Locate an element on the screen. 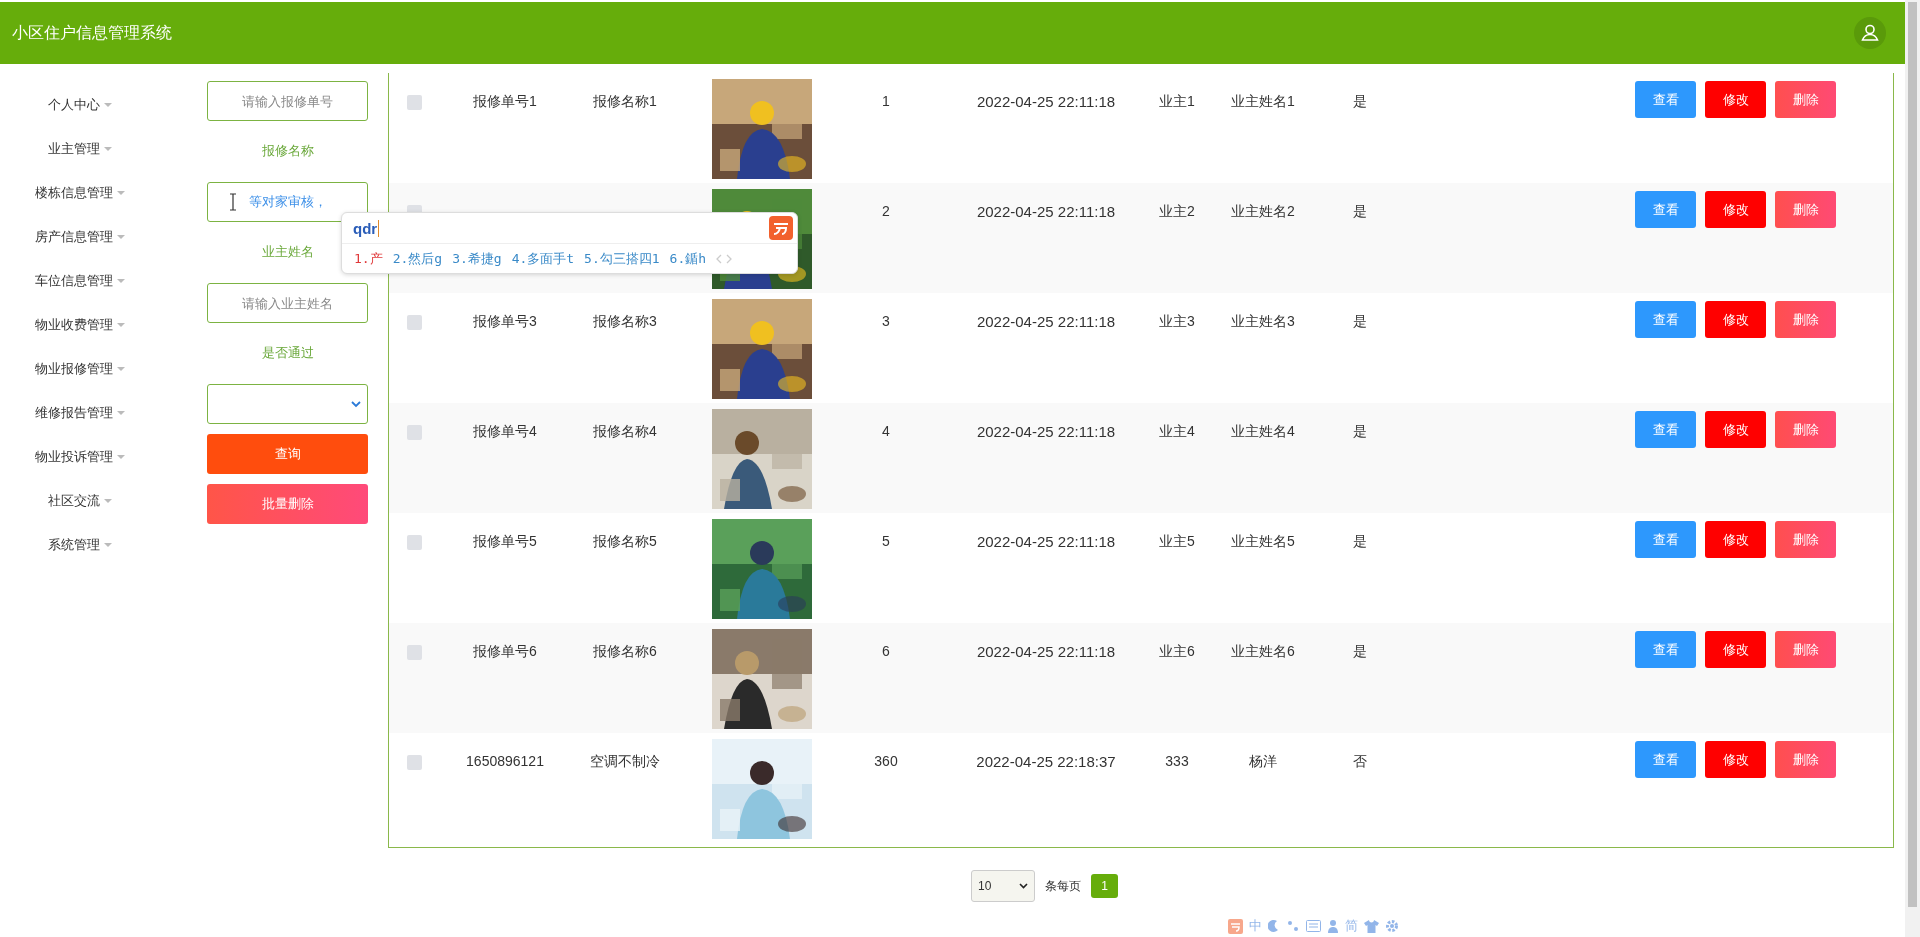  table-cell: 报修名称5 is located at coordinates (625, 542).